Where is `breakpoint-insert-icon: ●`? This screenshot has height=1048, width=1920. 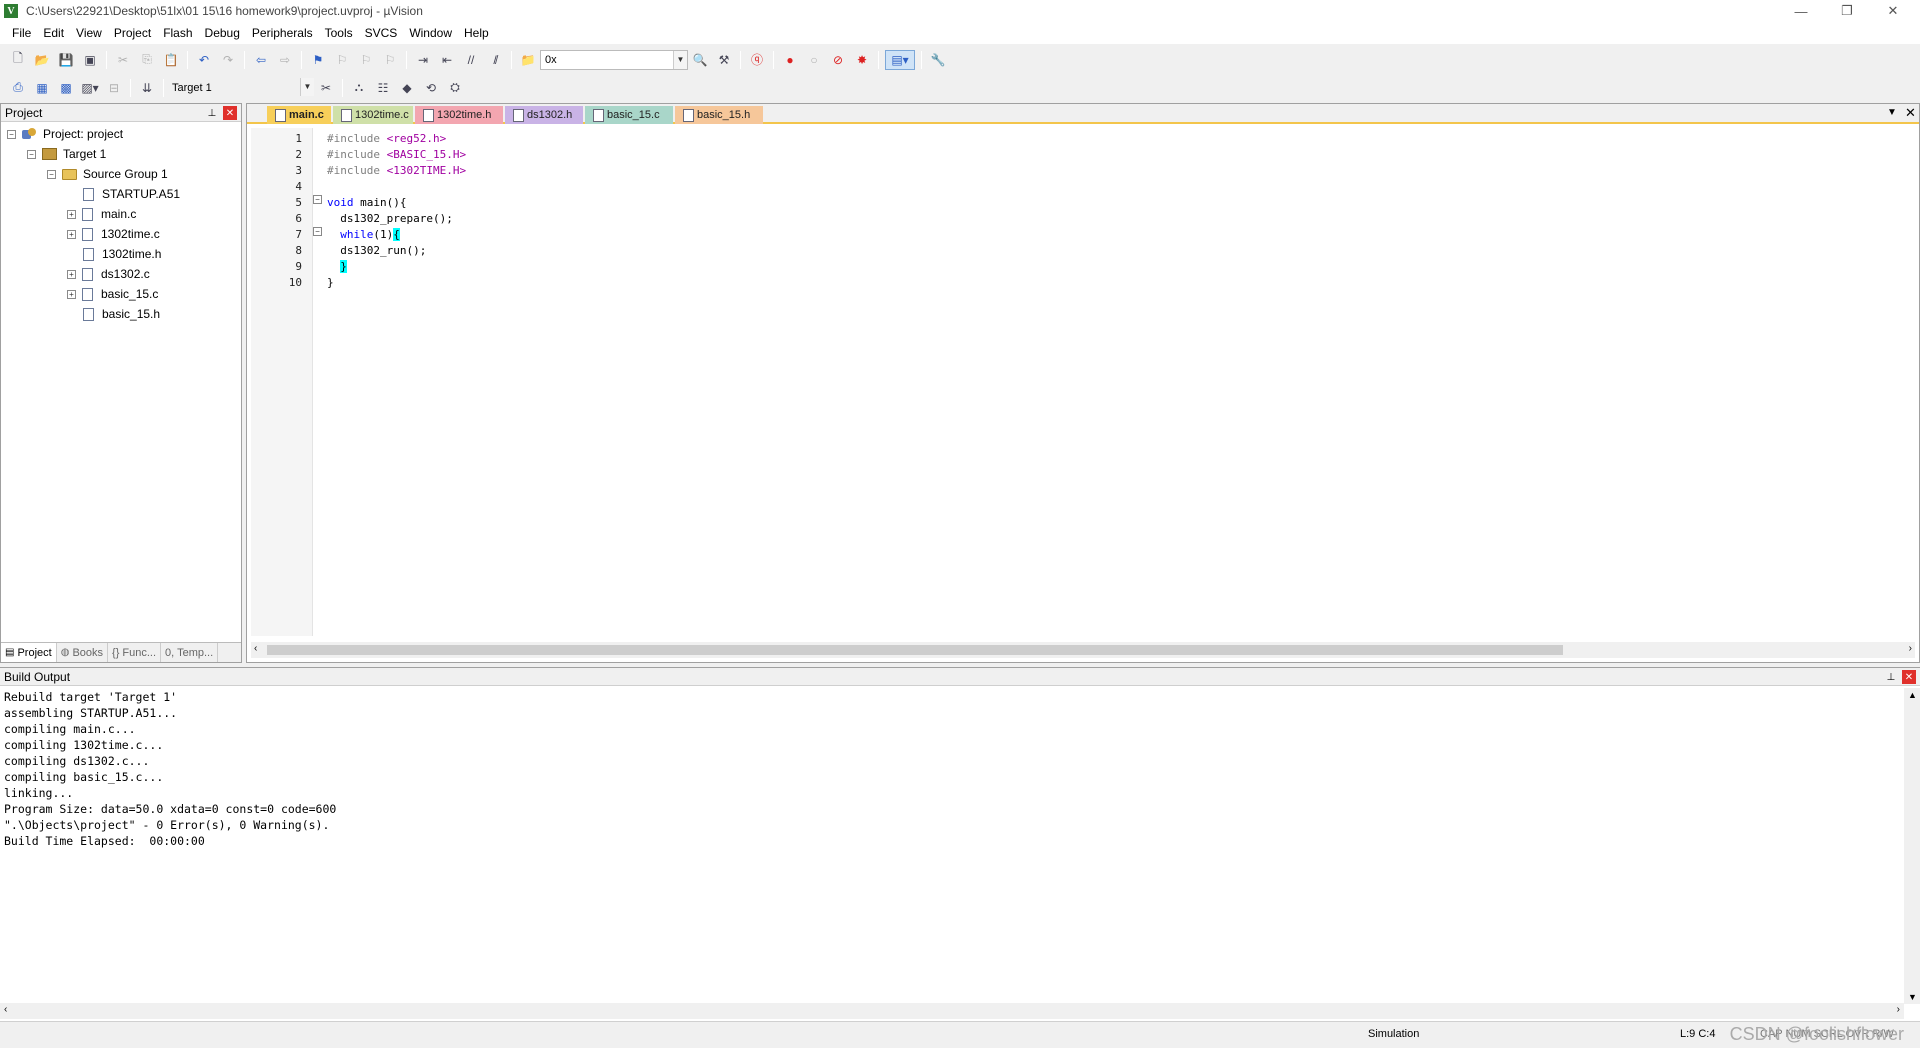
breakpoint-insert-icon: ● is located at coordinates (790, 60).